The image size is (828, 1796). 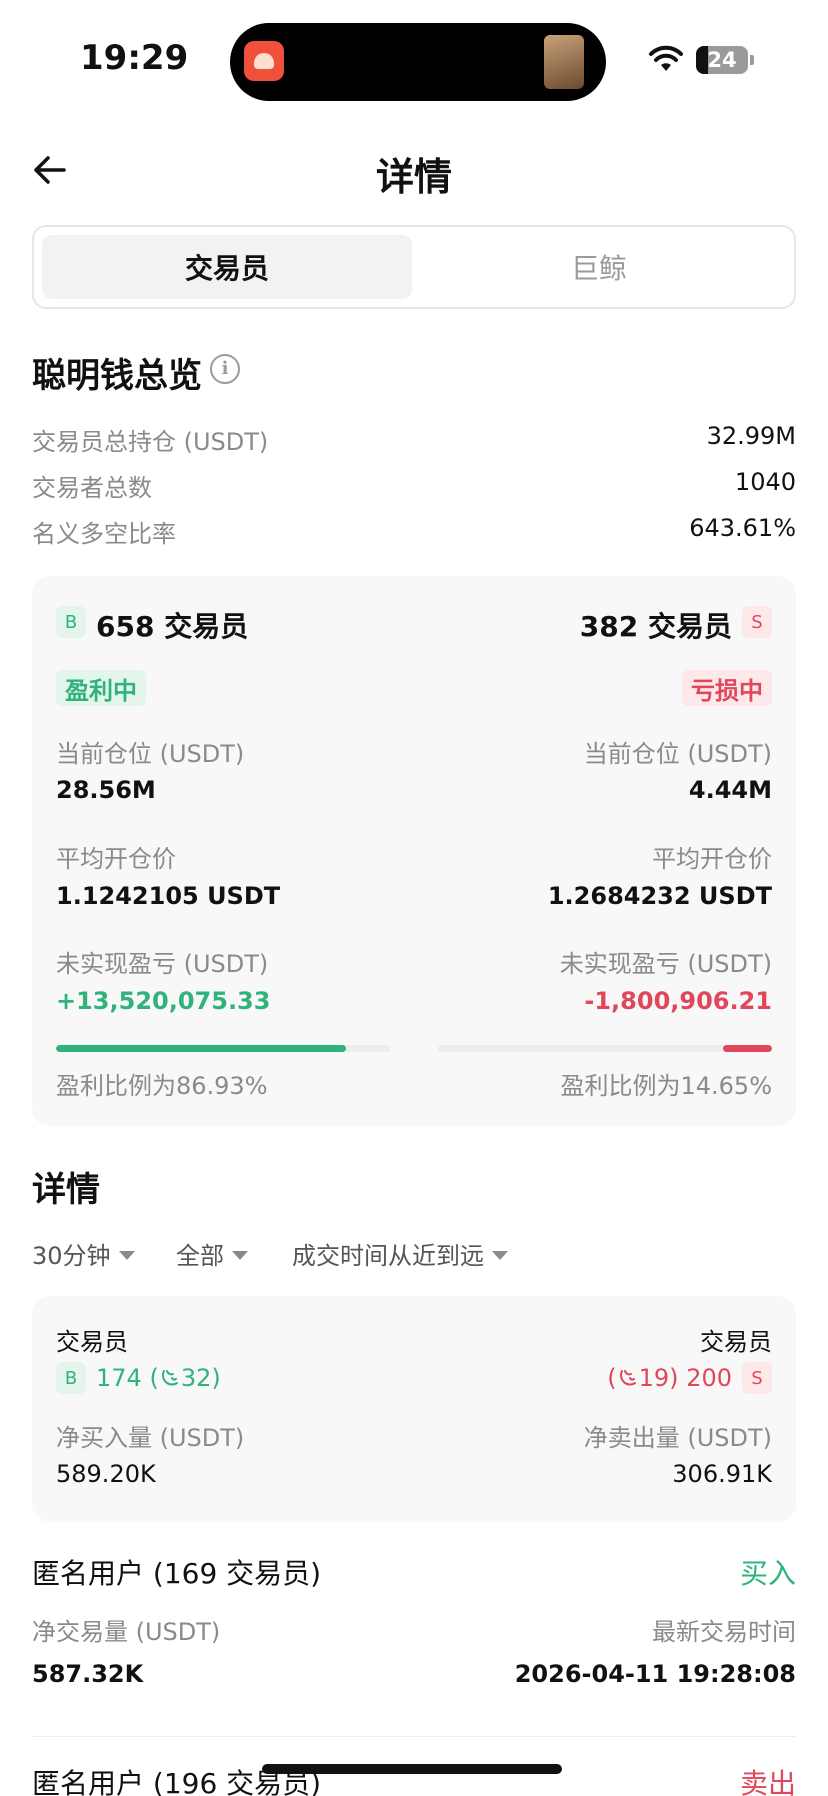 I want to click on short-position-label: 当前仓位 (USDT), so click(x=677, y=754).